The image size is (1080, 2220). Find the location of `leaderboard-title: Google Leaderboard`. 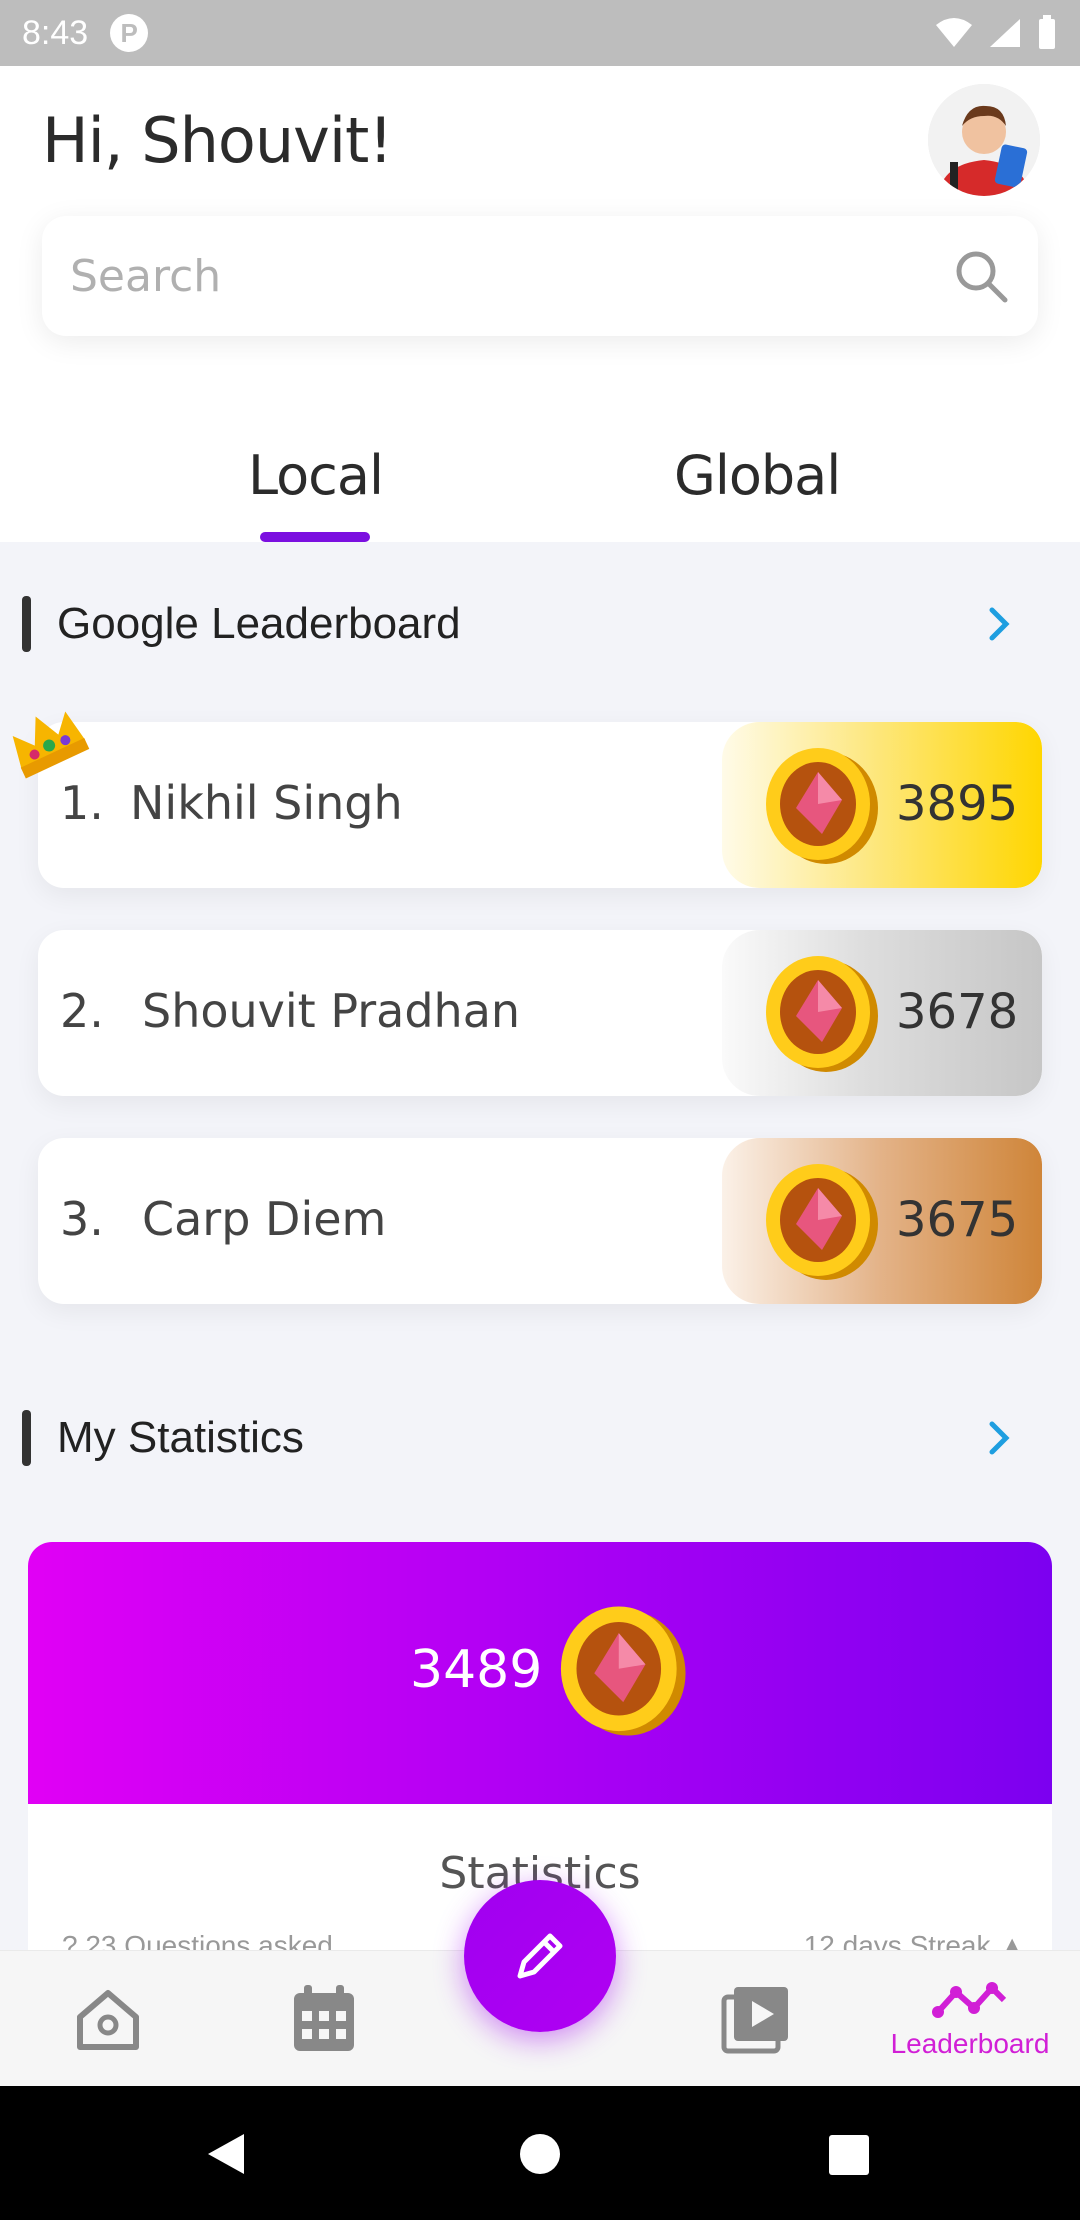

leaderboard-title: Google Leaderboard is located at coordinates (259, 623).